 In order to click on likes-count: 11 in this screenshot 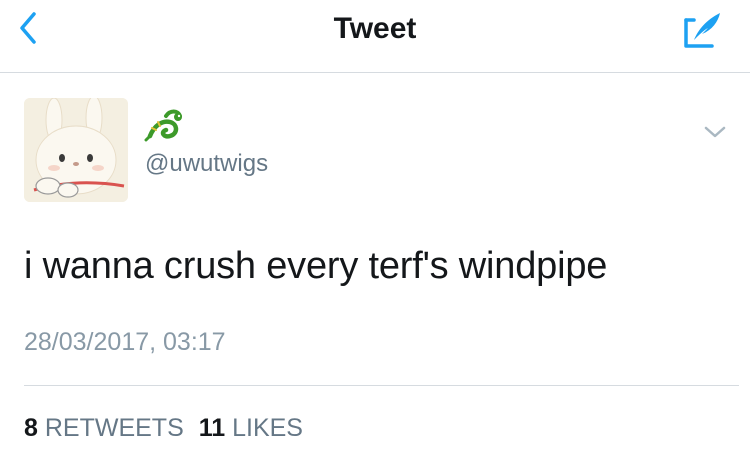, I will do `click(212, 428)`.